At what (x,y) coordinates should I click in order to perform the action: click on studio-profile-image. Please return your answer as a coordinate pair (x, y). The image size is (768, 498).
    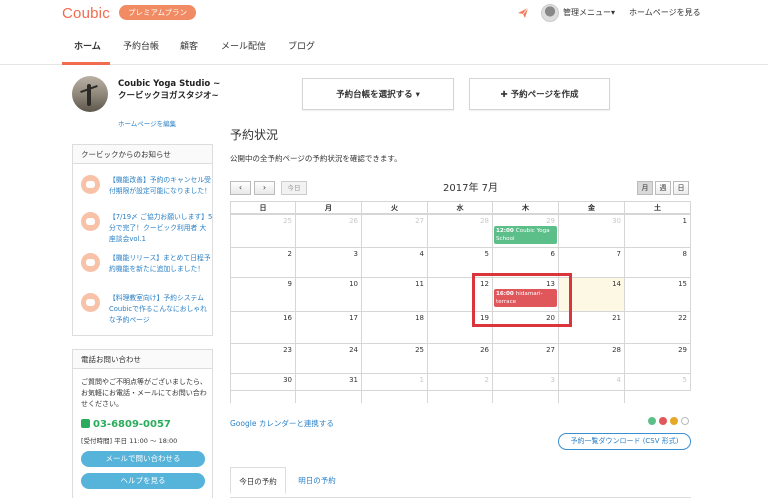
    Looking at the image, I should click on (90, 94).